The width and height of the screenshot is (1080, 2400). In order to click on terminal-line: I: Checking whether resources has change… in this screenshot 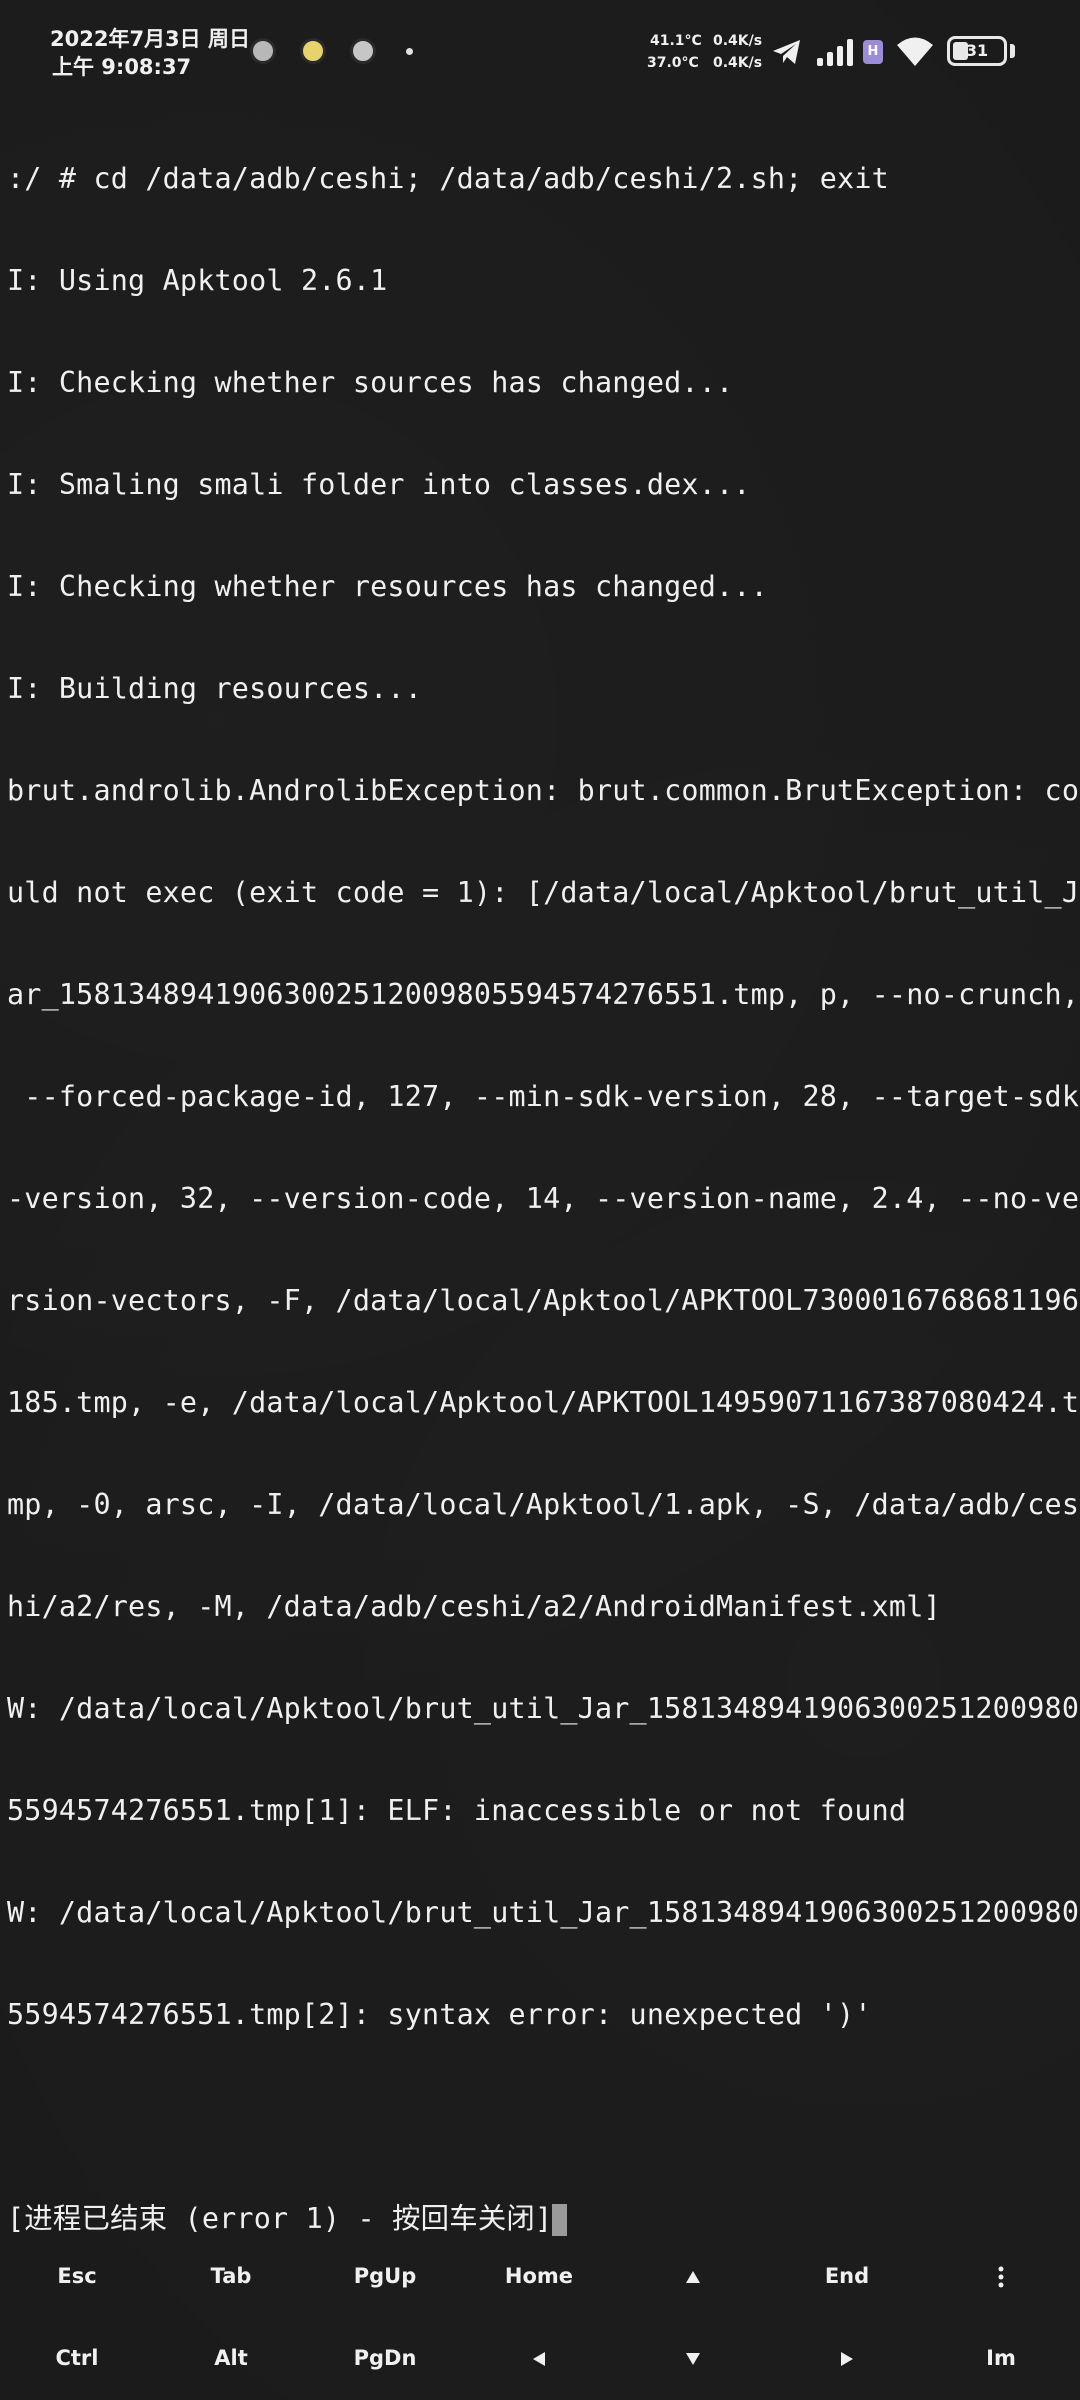, I will do `click(387, 586)`.